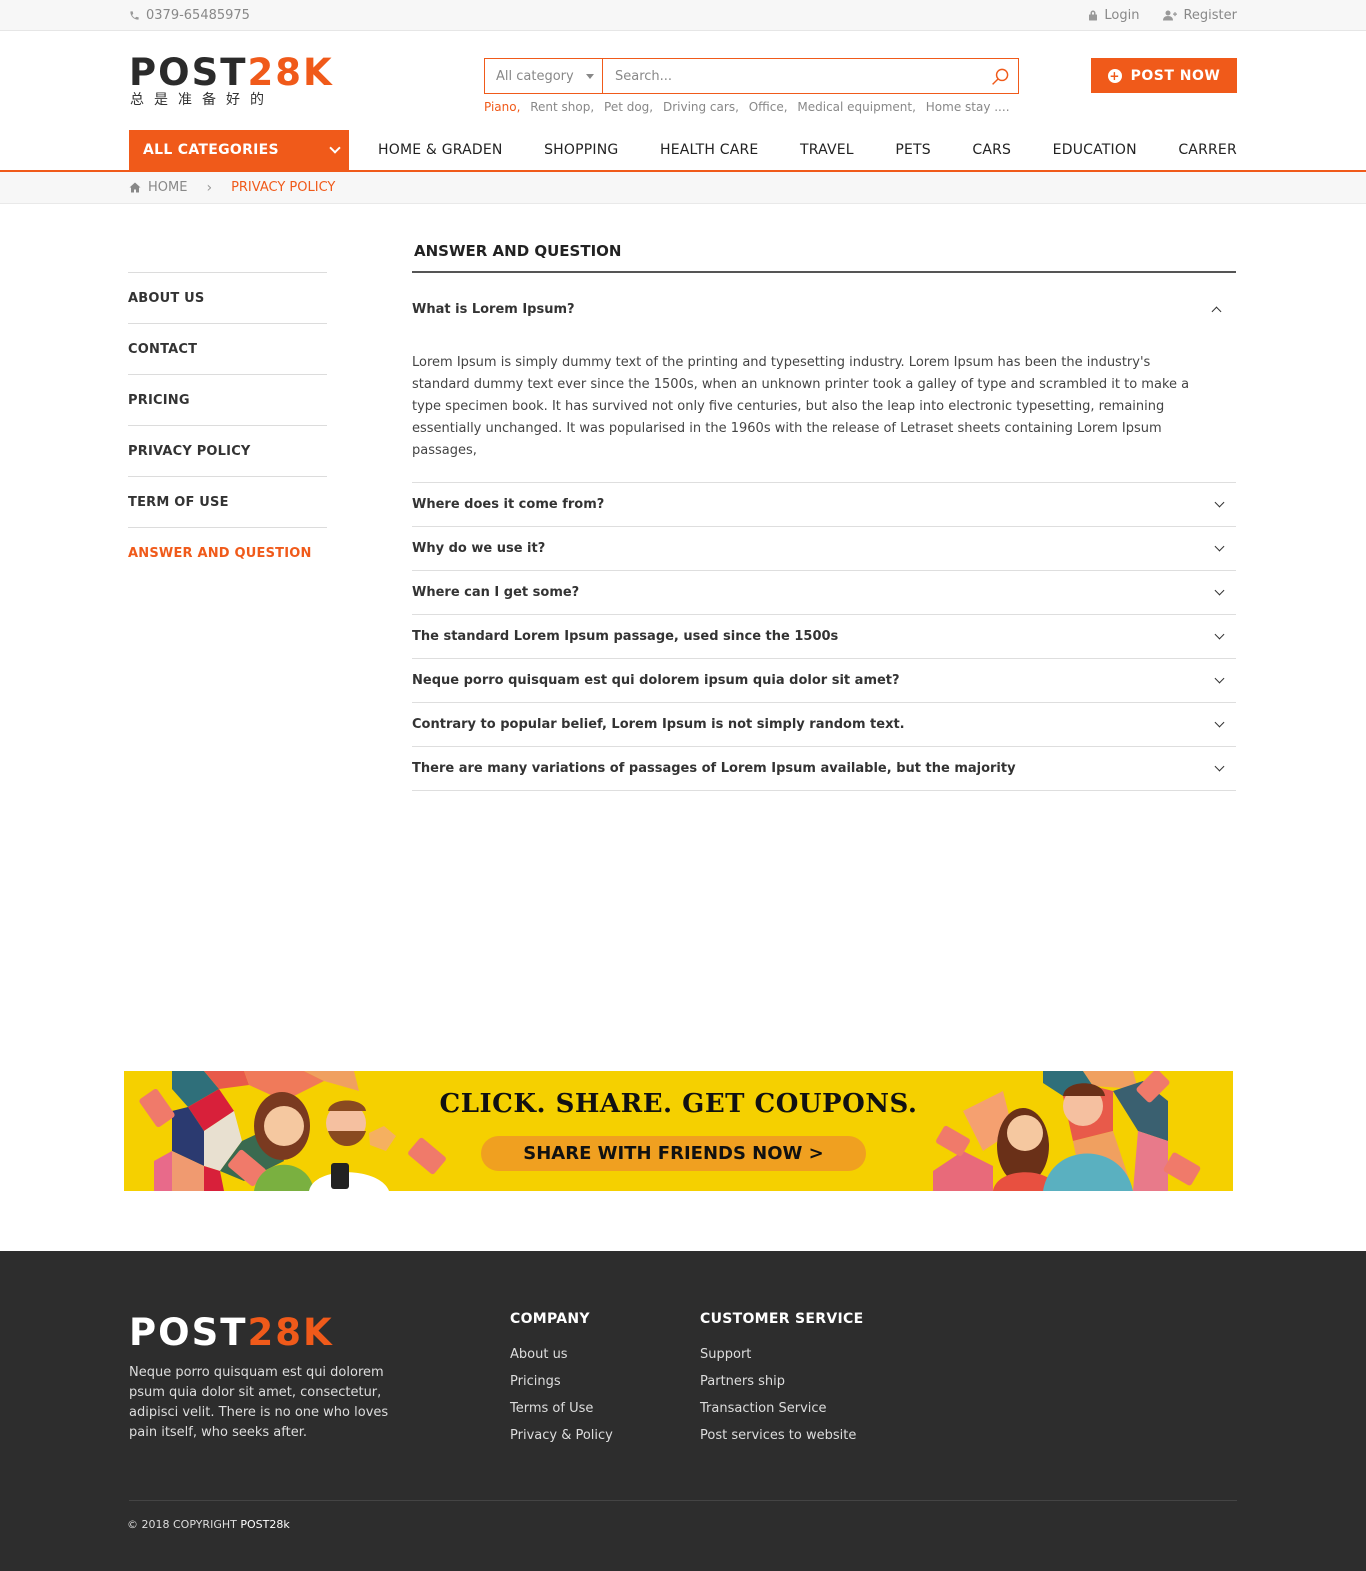  What do you see at coordinates (227, 297) in the screenshot?
I see `sidebar-item-about-us: ABOUT US` at bounding box center [227, 297].